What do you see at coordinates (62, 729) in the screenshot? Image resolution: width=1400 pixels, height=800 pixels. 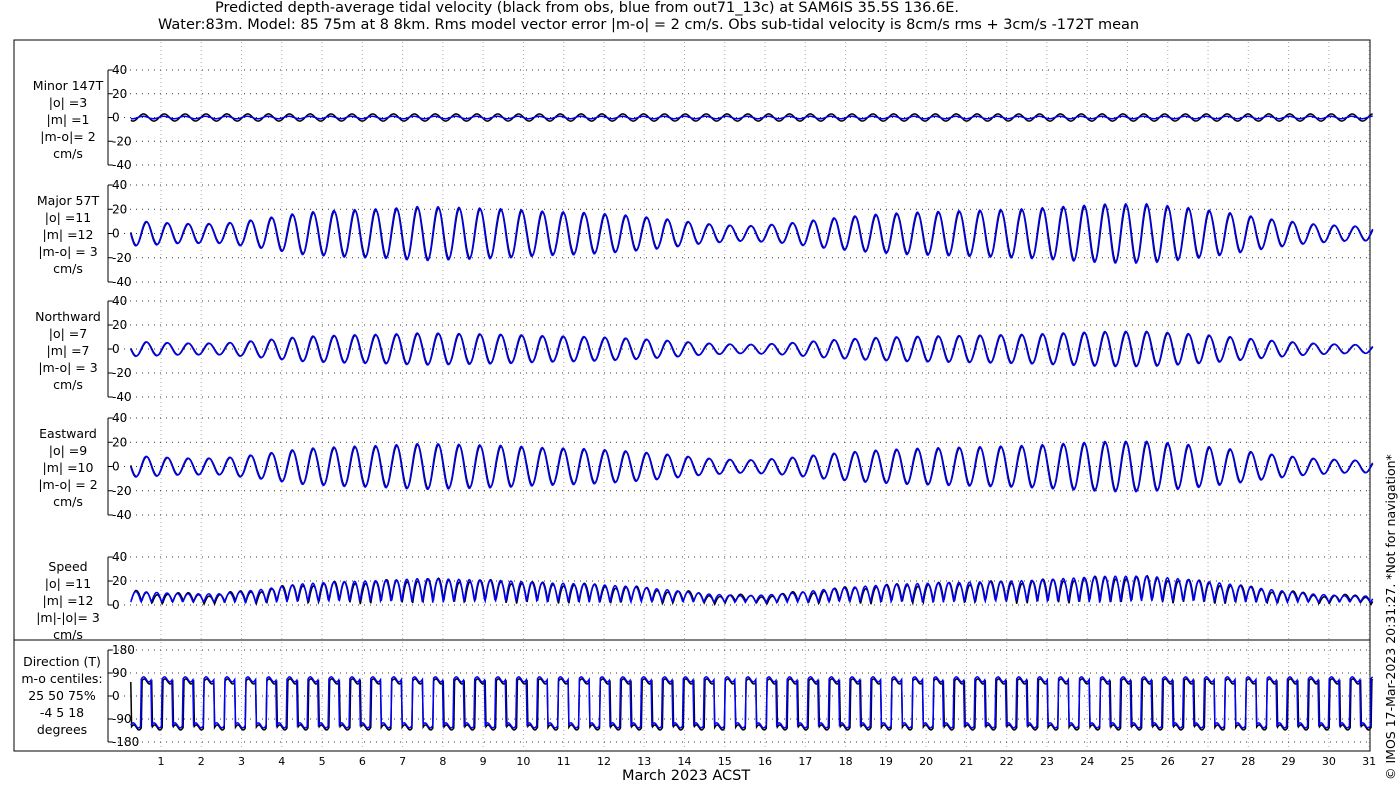 I see `panel-label-direction: degrees` at bounding box center [62, 729].